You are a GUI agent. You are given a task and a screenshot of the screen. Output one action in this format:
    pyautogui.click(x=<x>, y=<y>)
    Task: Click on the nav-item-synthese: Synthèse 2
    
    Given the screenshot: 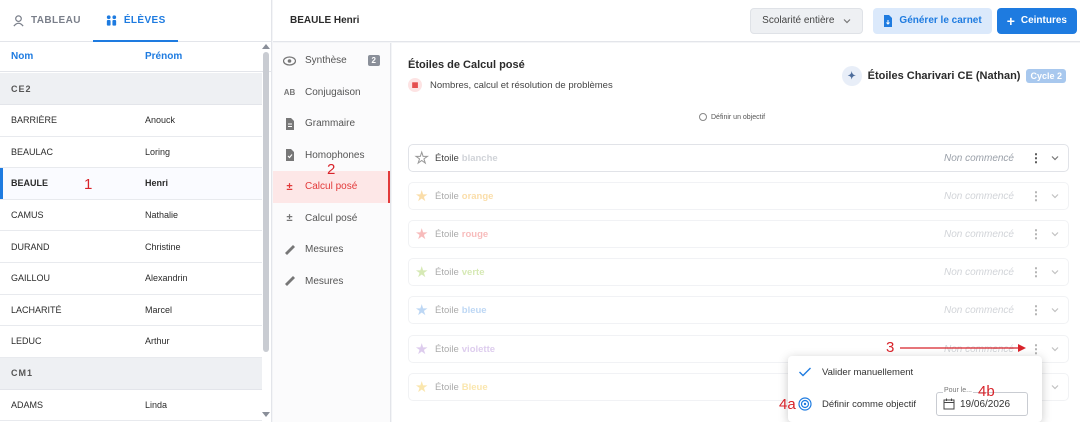 What is the action you would take?
    pyautogui.click(x=331, y=61)
    